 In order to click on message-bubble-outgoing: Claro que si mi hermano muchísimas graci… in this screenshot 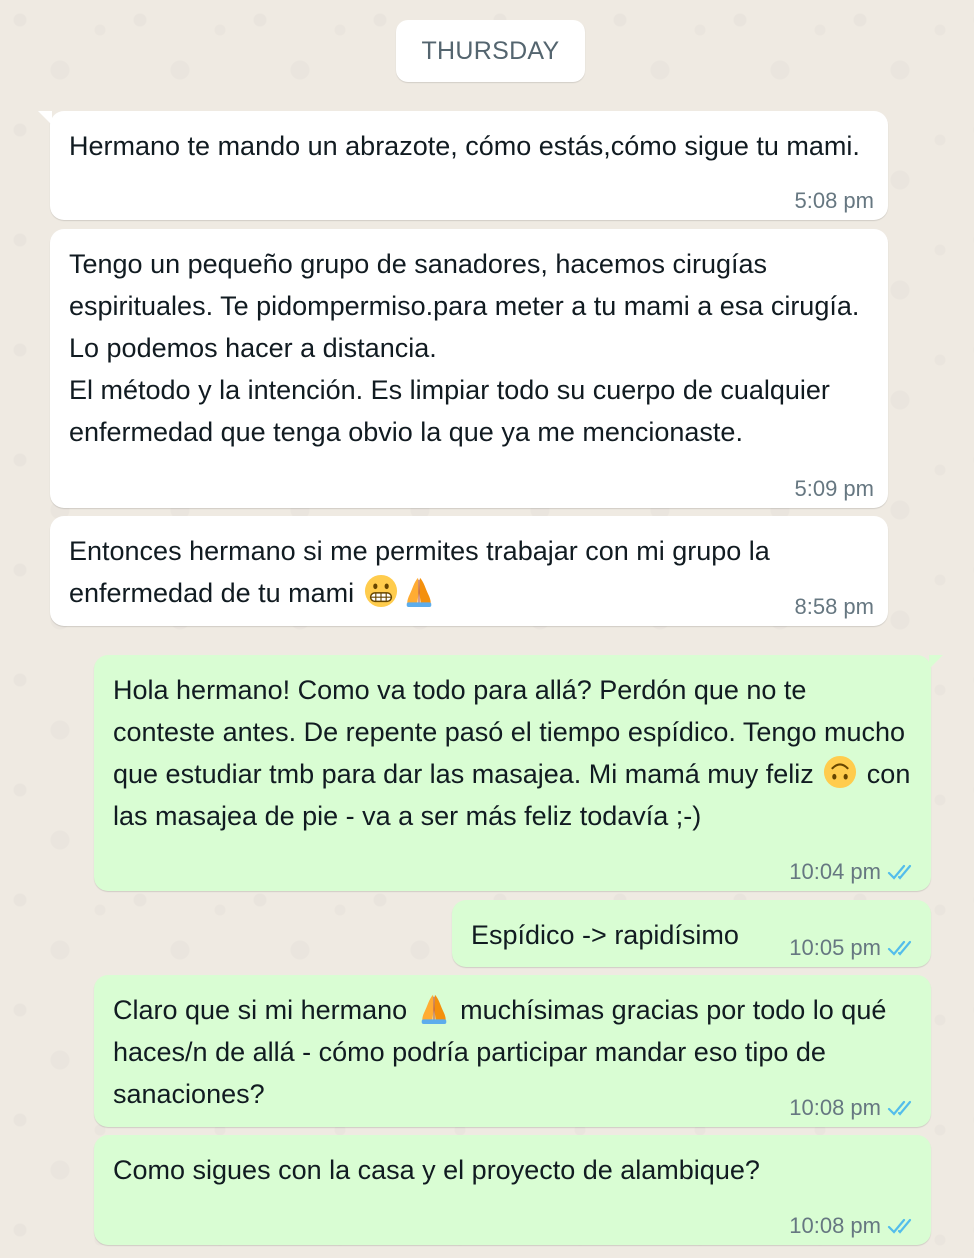, I will do `click(512, 1051)`.